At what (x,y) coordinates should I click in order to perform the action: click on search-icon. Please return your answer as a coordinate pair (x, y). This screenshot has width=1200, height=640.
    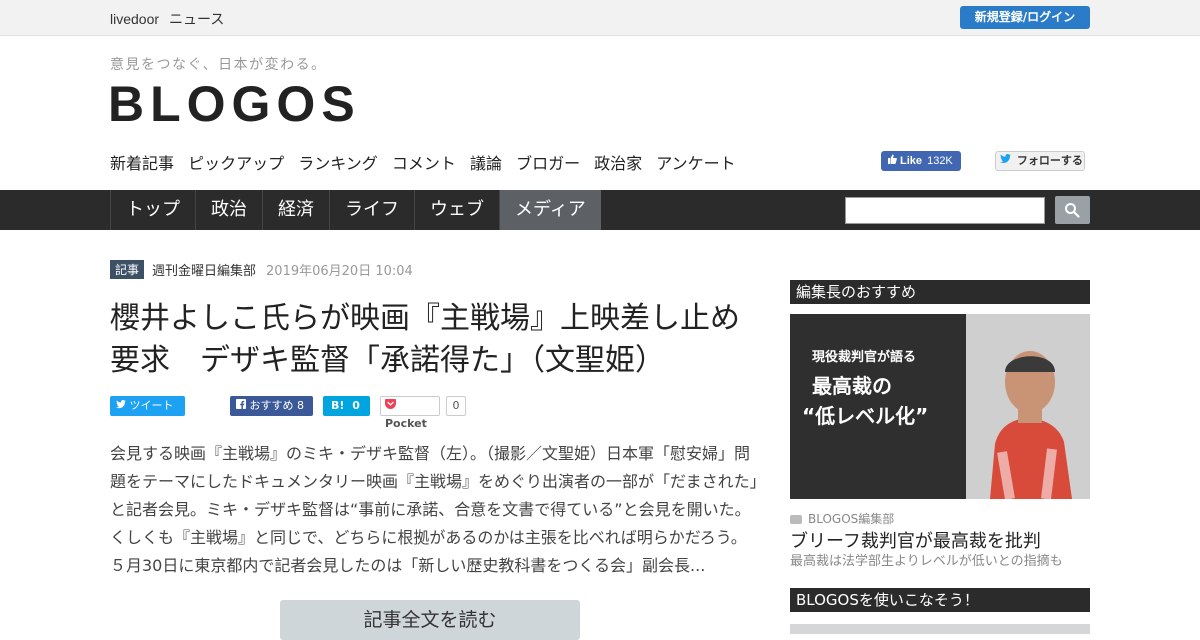
    Looking at the image, I should click on (1072, 210).